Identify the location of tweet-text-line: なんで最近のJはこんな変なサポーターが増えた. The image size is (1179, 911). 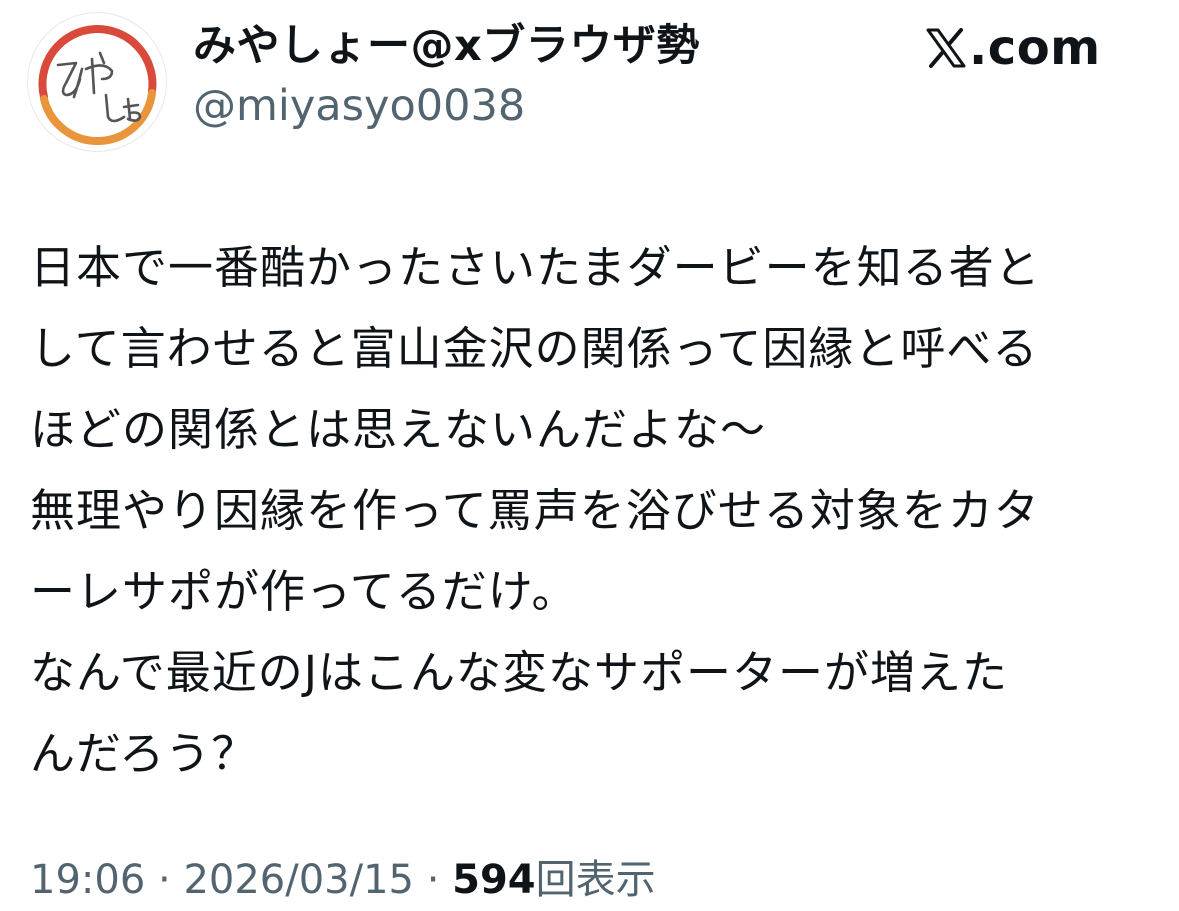
(519, 672).